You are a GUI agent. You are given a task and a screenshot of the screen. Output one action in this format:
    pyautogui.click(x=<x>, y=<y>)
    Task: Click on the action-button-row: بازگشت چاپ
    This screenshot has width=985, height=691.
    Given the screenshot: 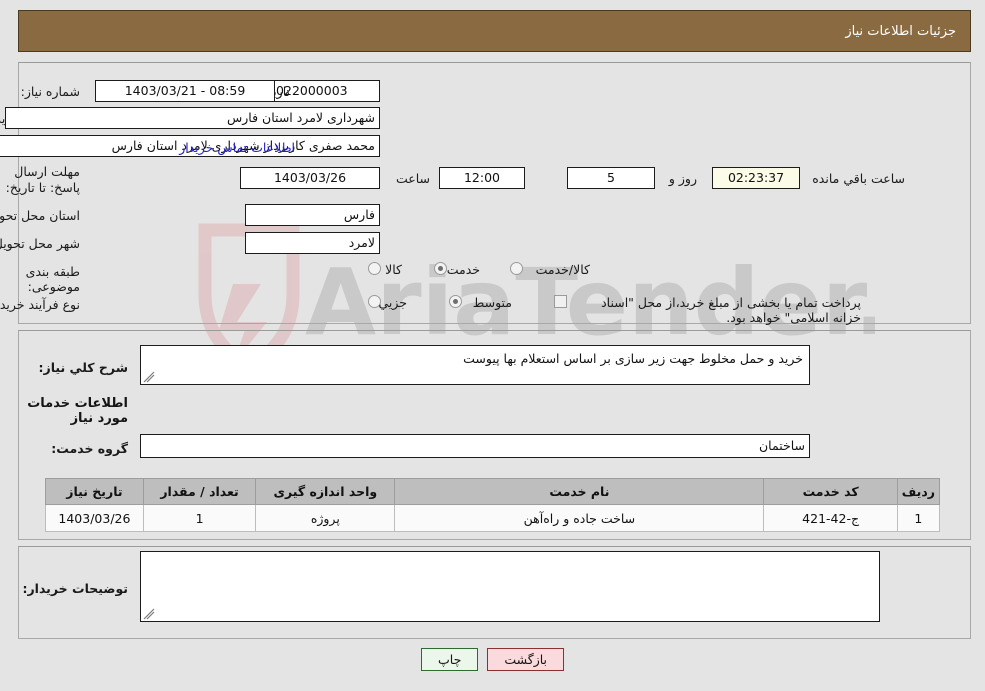 What is the action you would take?
    pyautogui.click(x=492, y=659)
    